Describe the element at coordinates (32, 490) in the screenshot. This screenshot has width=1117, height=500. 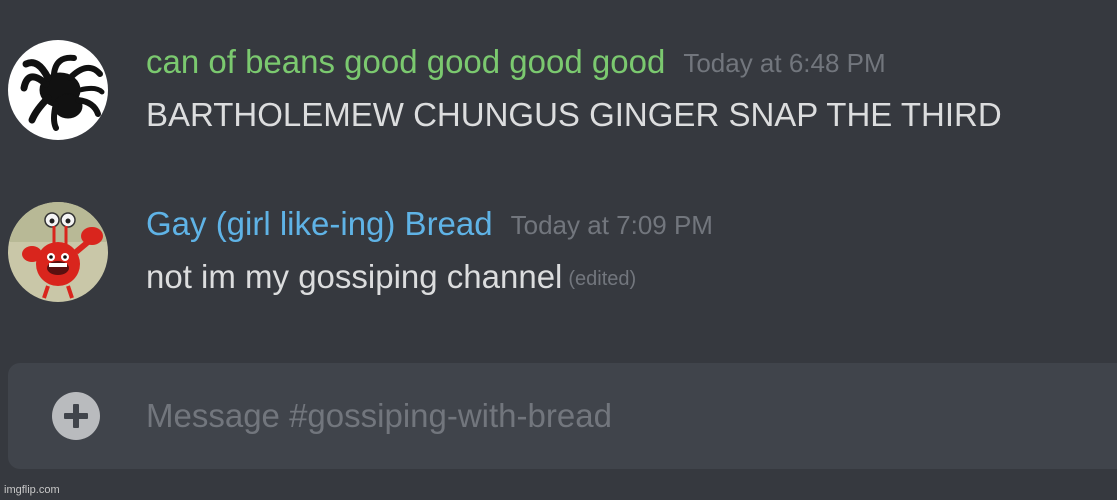
I see `watermark: imgflip.com` at that location.